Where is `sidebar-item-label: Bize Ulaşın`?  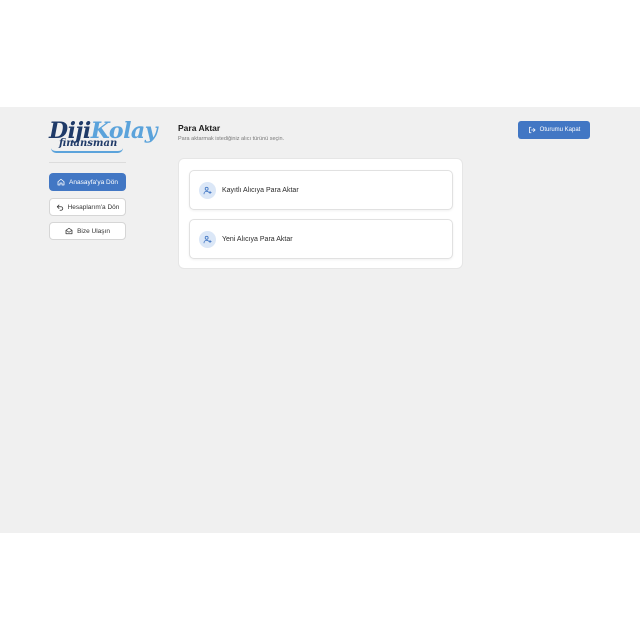
sidebar-item-label: Bize Ulaşın is located at coordinates (93, 231).